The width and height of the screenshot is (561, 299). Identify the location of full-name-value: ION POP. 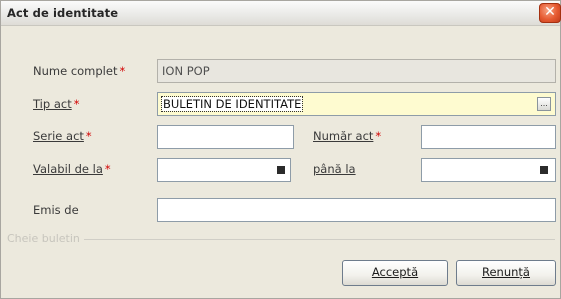
(186, 71).